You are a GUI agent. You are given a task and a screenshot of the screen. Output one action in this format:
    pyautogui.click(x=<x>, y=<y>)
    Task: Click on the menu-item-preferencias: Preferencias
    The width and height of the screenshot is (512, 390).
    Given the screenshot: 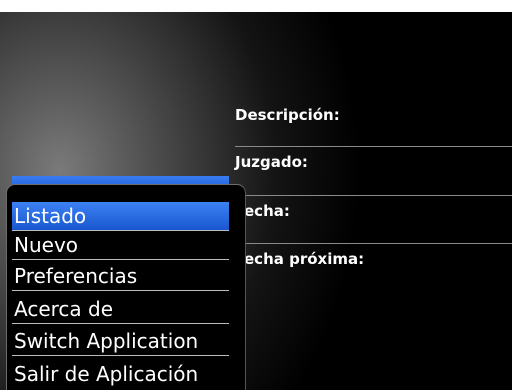 What is the action you would take?
    pyautogui.click(x=120, y=276)
    